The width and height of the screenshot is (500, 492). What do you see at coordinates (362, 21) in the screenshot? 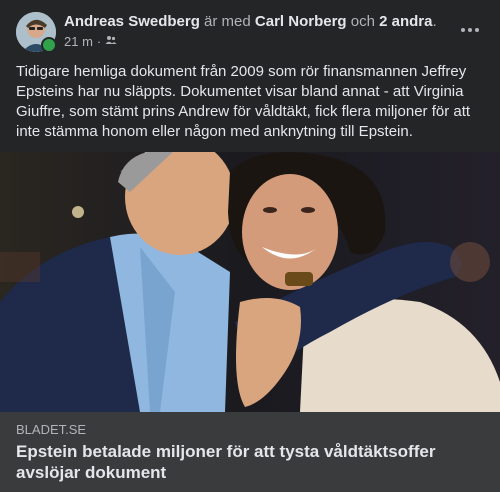
I see `and-text: och` at bounding box center [362, 21].